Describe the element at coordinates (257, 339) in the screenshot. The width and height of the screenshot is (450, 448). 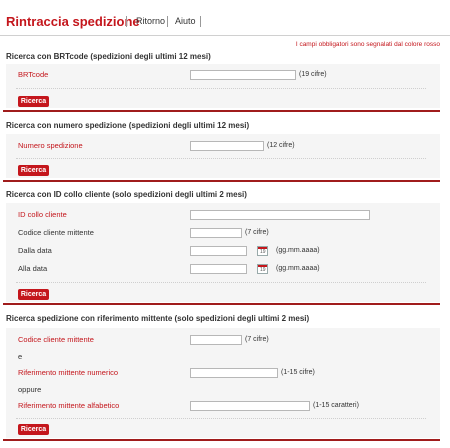
I see `codice-cliente-rif-hint: (7 cifre)` at that location.